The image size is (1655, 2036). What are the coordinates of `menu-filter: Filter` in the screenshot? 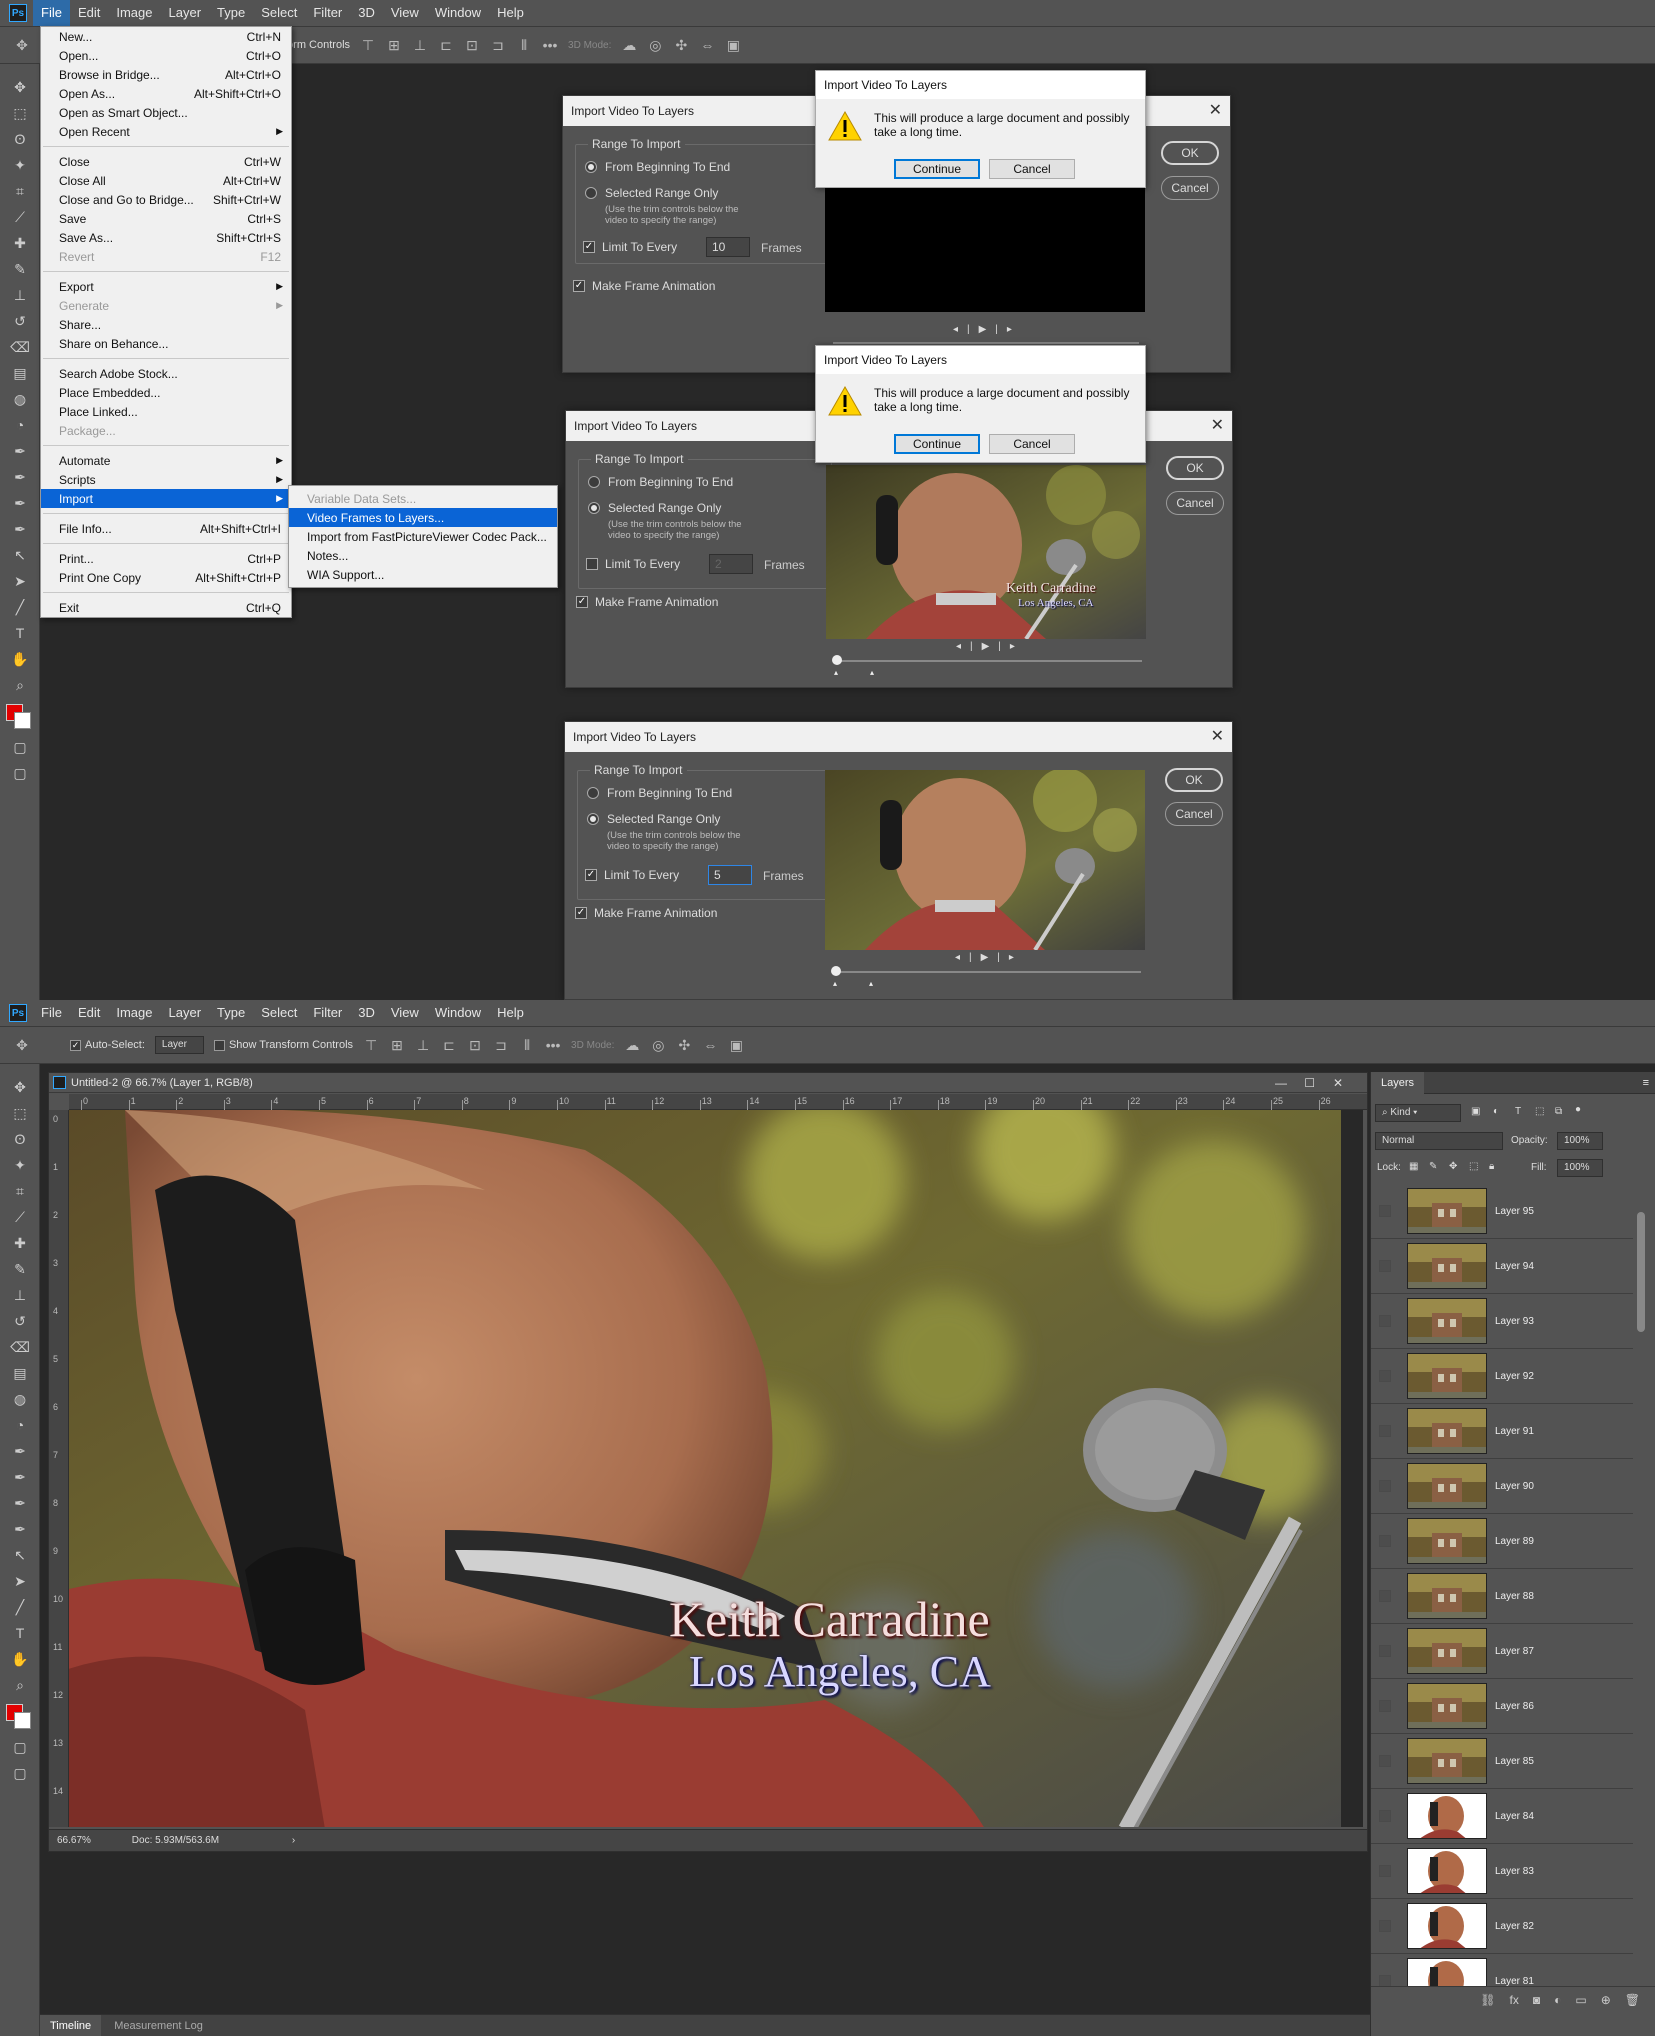 It's located at (327, 1013).